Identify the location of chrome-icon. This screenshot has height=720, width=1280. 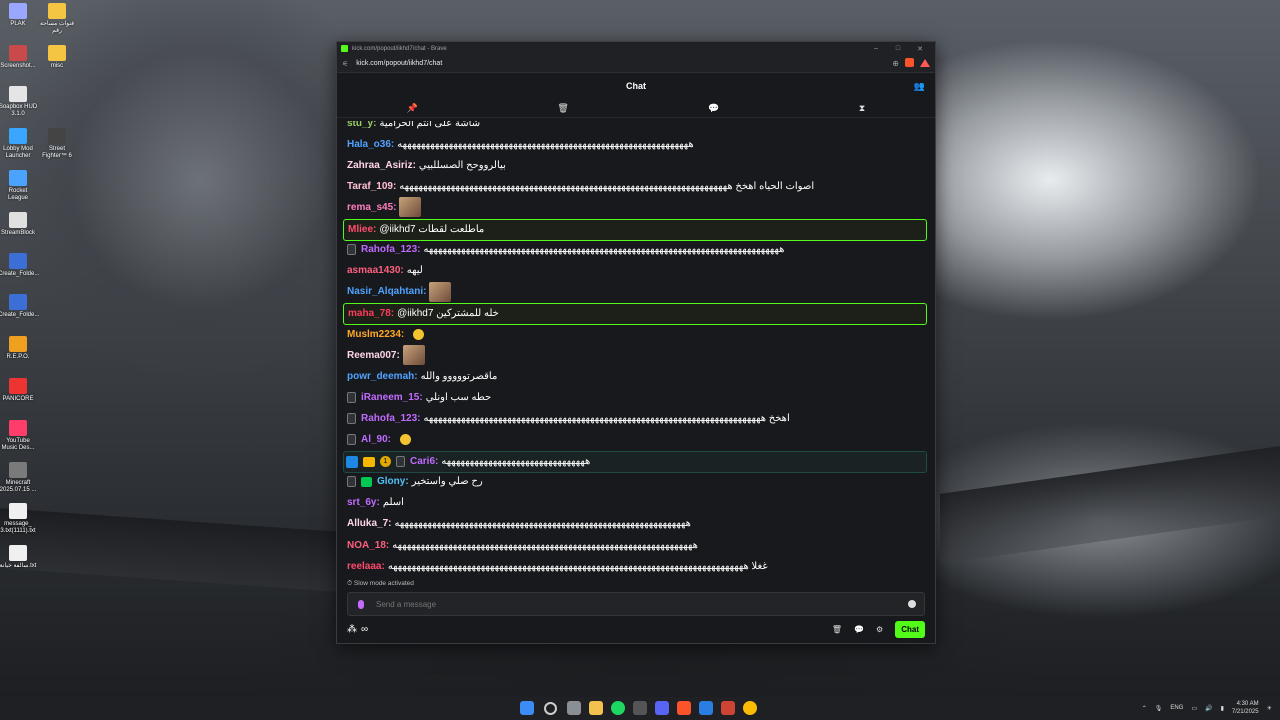
(750, 708).